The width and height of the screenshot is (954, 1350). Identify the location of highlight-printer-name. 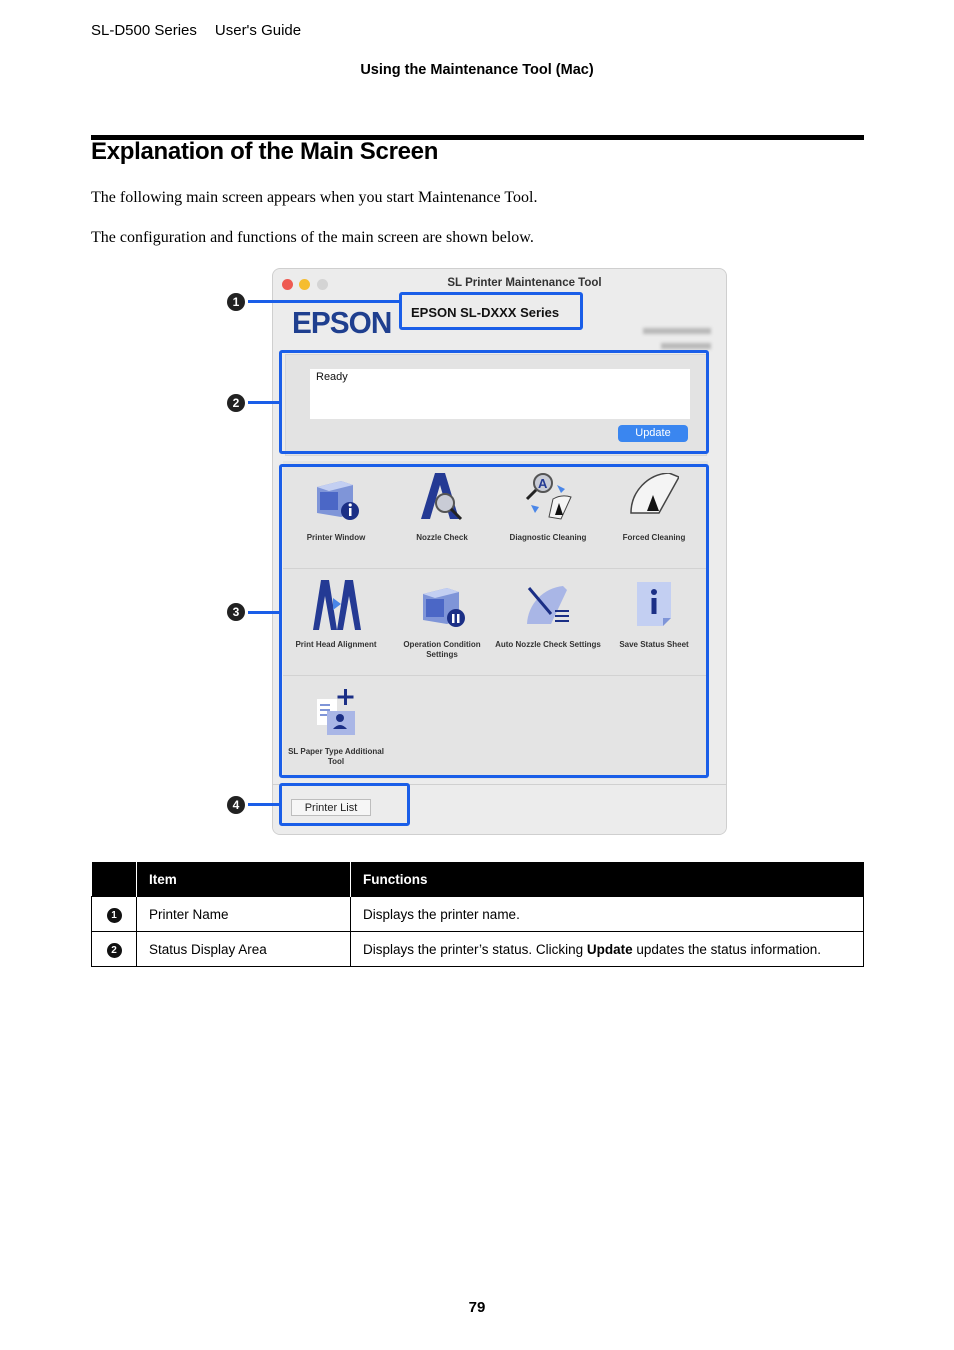
(491, 311).